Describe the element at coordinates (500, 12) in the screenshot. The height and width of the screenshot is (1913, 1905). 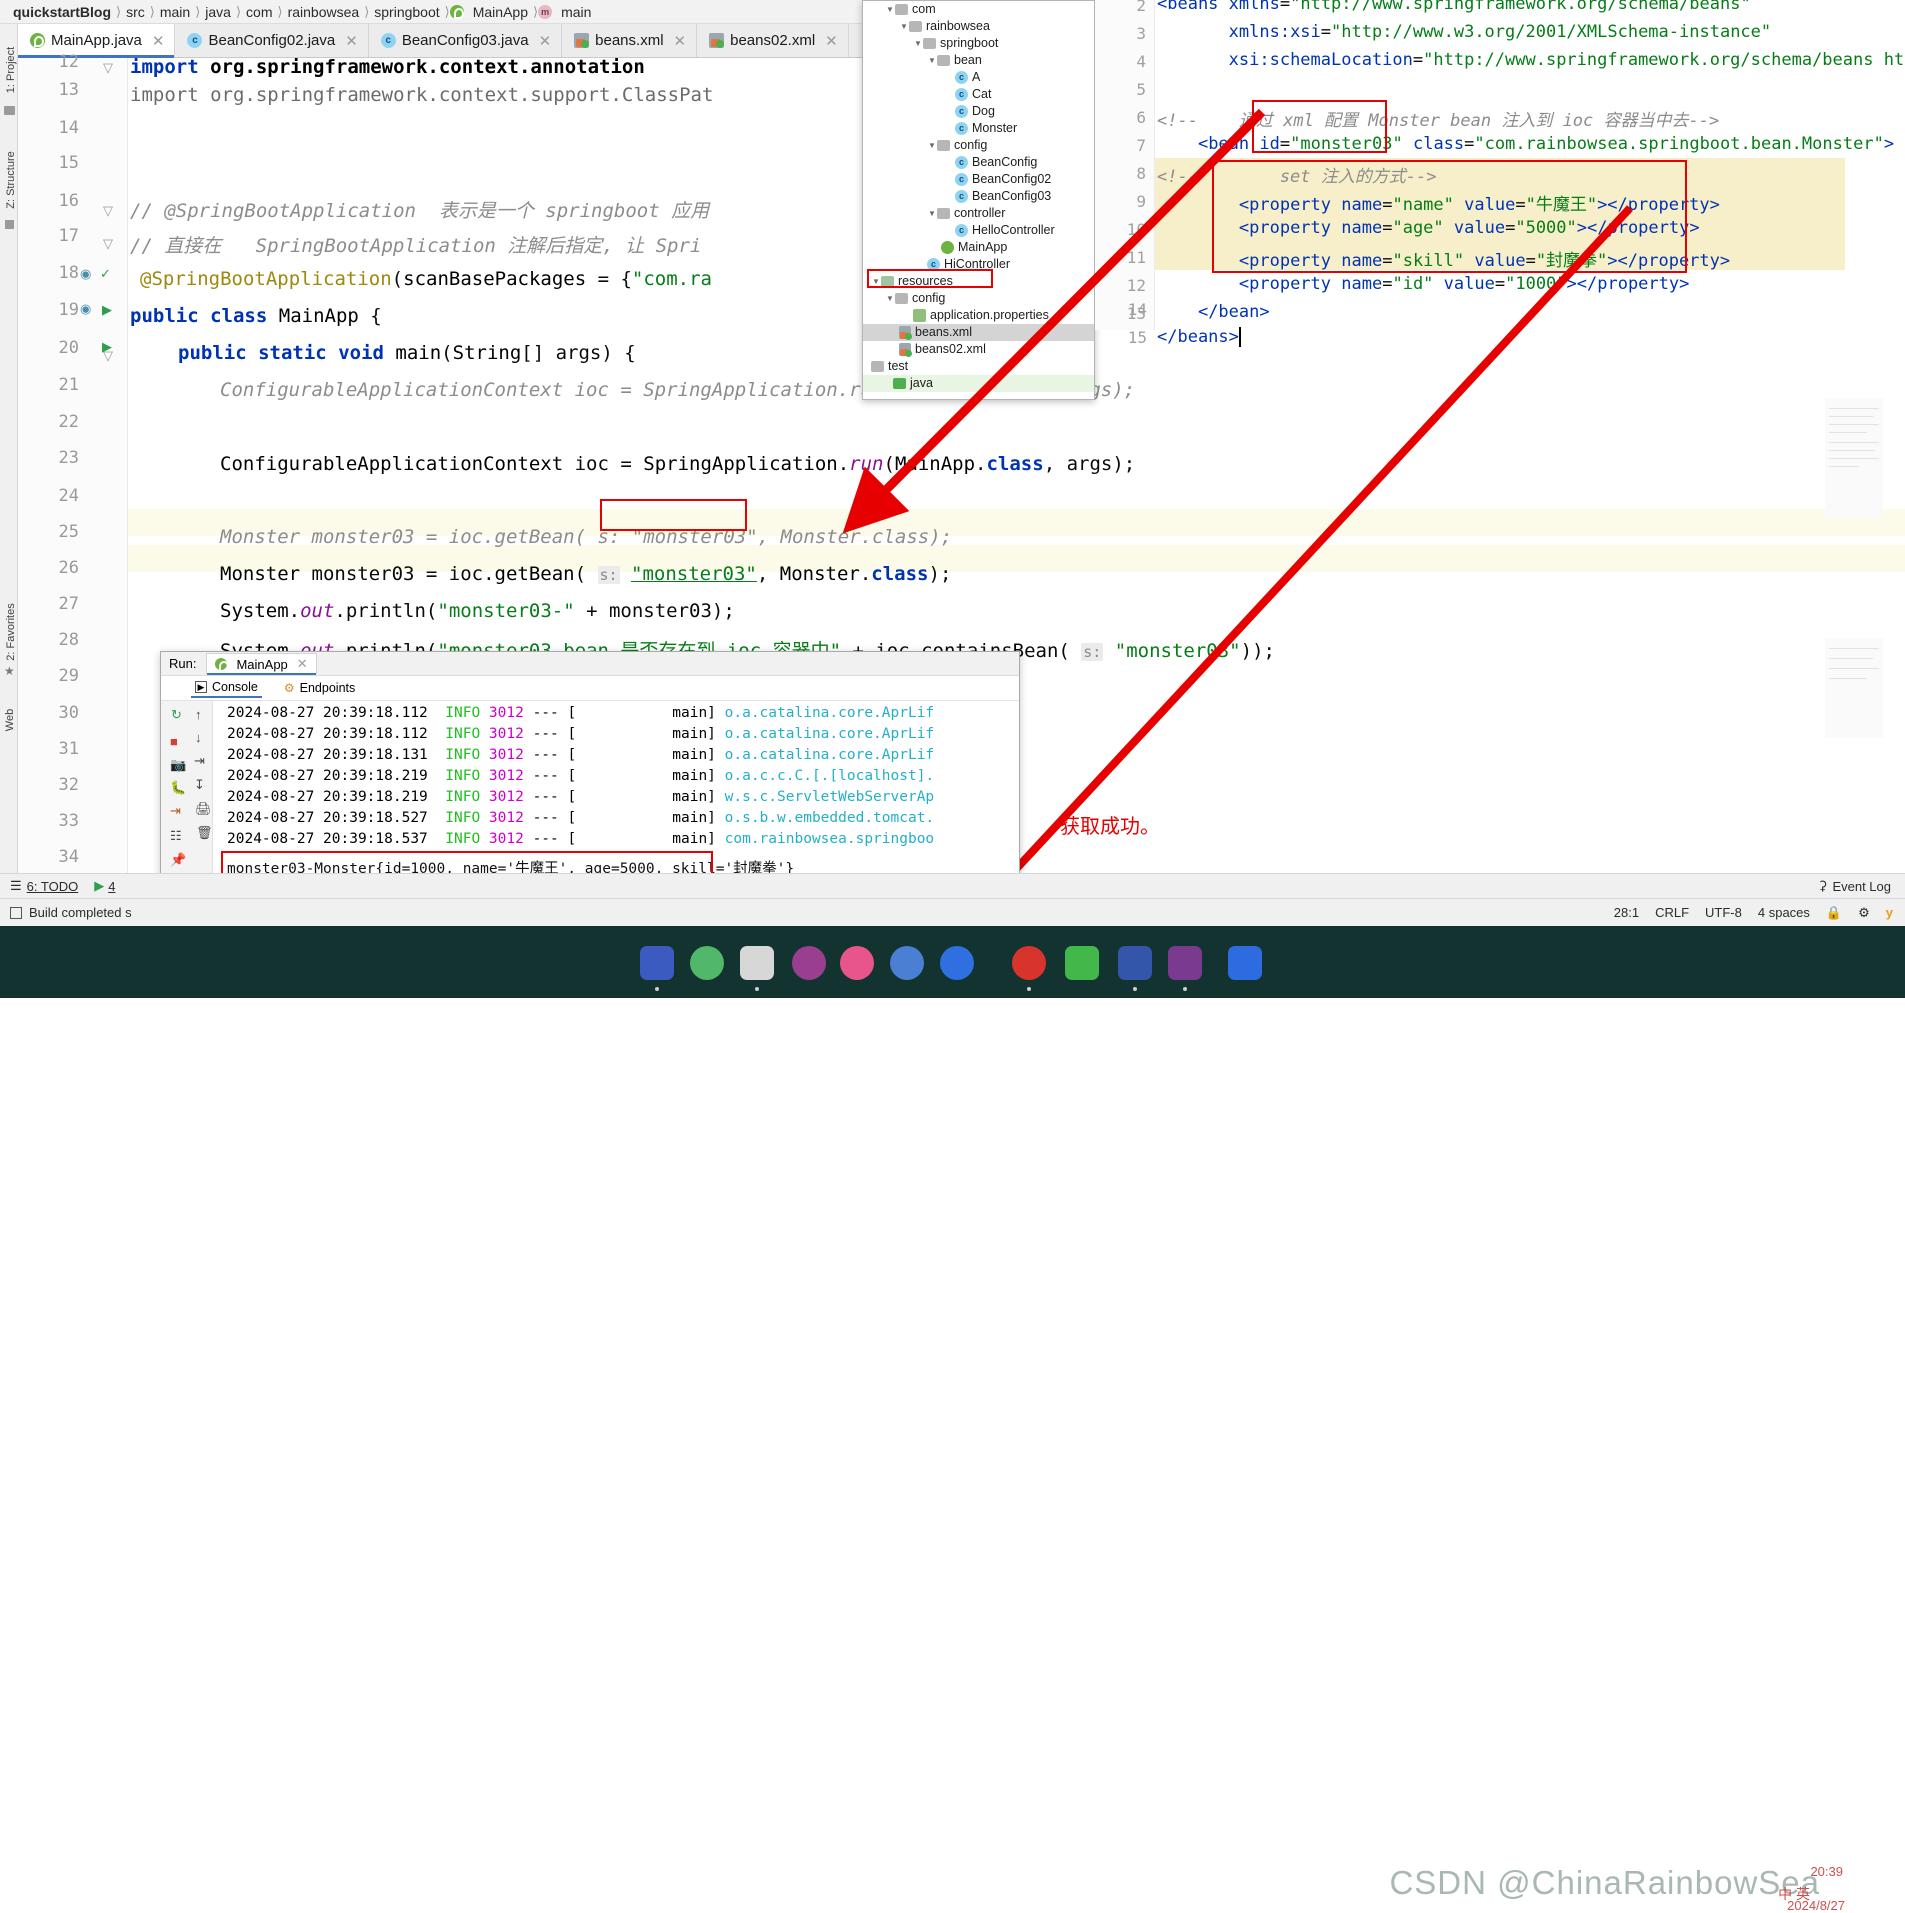
I see `breadcrumb-item-7: MainApp` at that location.